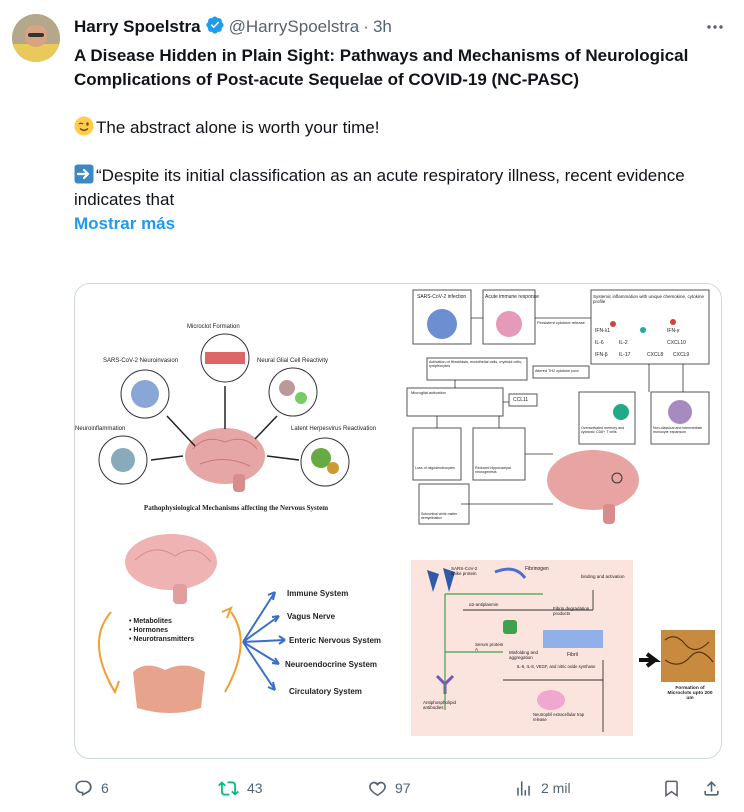 The width and height of the screenshot is (744, 812). I want to click on p2-label-1: Acute immune response, so click(512, 297).